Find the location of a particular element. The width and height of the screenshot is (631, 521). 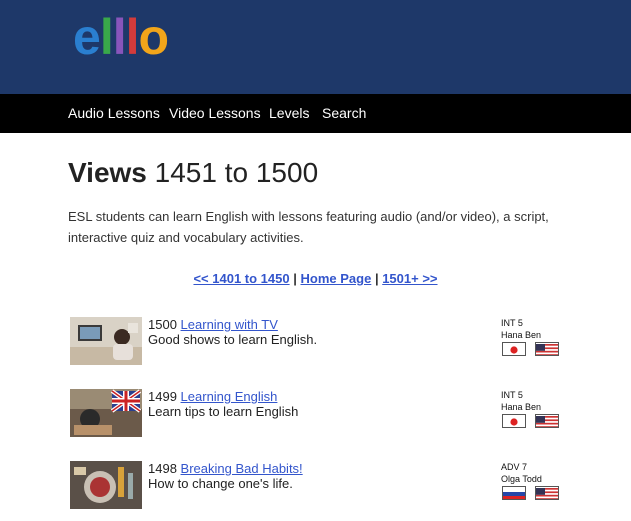

page-title-bold: Views is located at coordinates (107, 172).